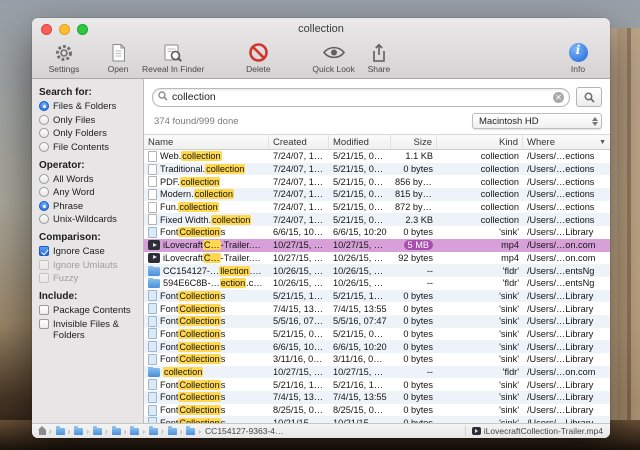 The image size is (640, 450). Describe the element at coordinates (589, 97) in the screenshot. I see `start-search-button` at that location.